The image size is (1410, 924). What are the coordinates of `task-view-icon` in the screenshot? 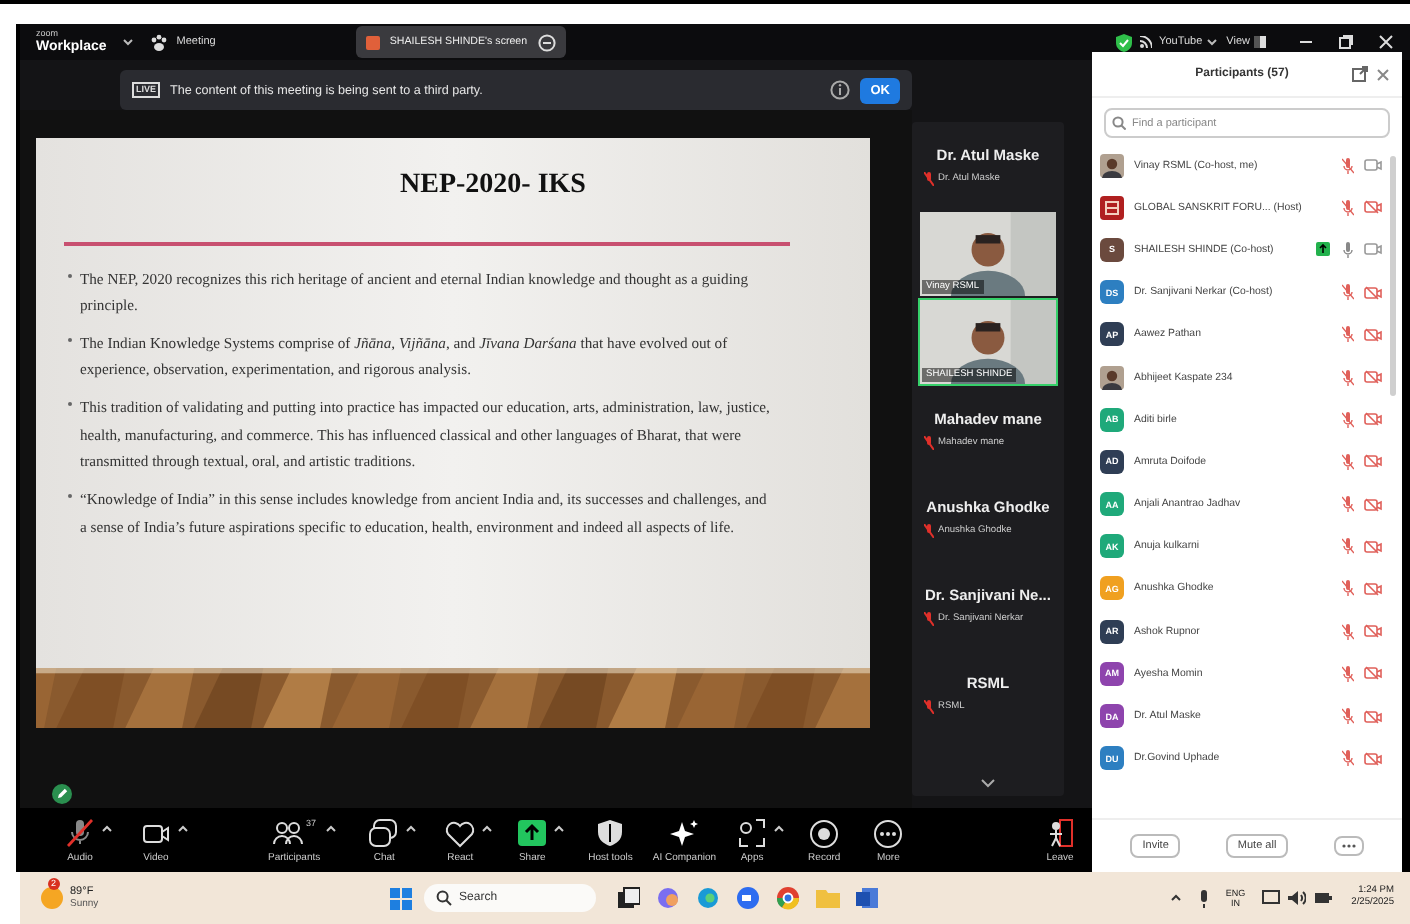 It's located at (627, 898).